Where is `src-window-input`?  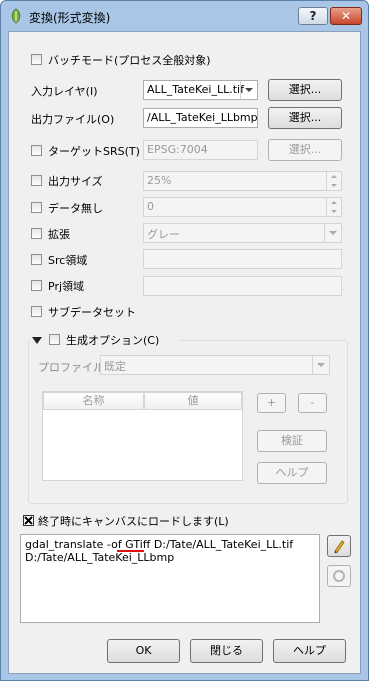
src-window-input is located at coordinates (242, 259).